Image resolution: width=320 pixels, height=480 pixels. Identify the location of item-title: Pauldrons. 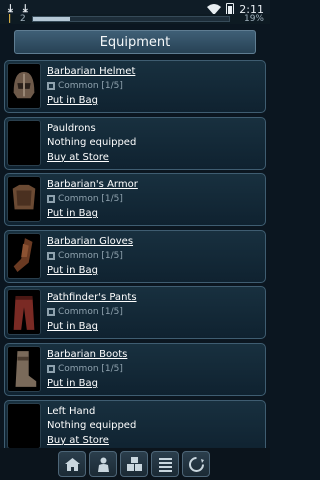
(71, 128).